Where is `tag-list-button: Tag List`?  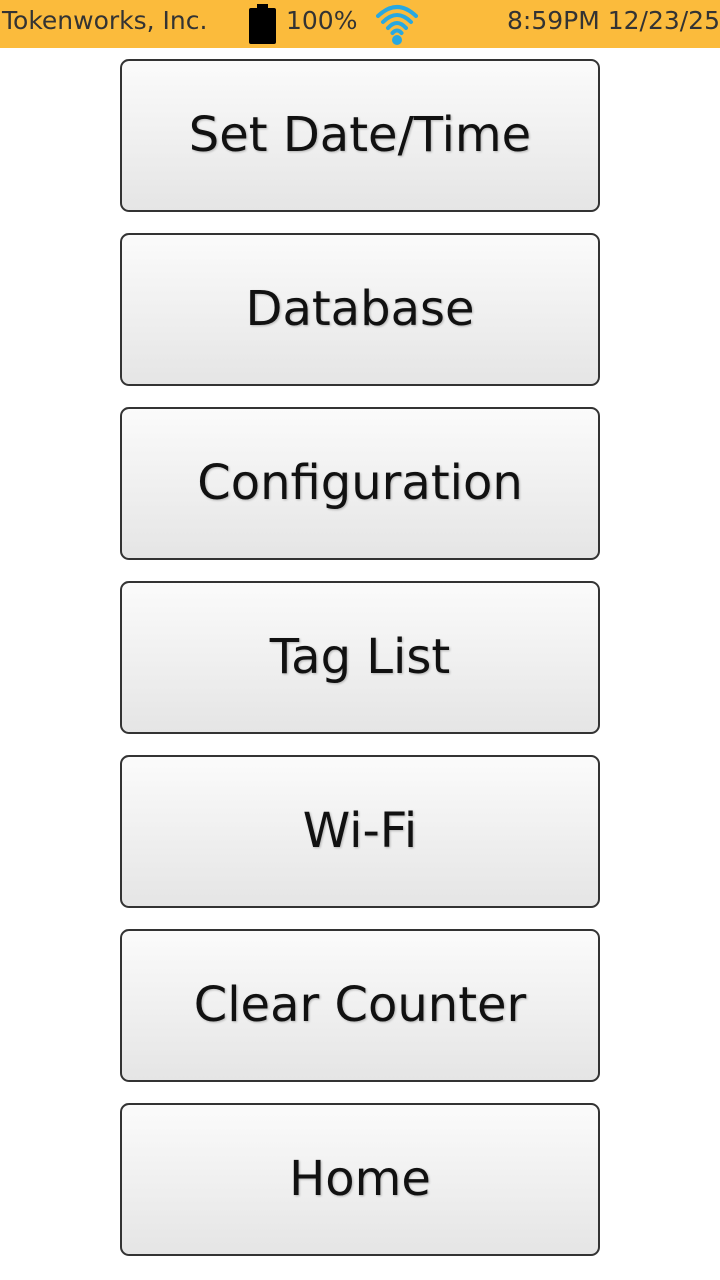 tag-list-button: Tag List is located at coordinates (360, 657).